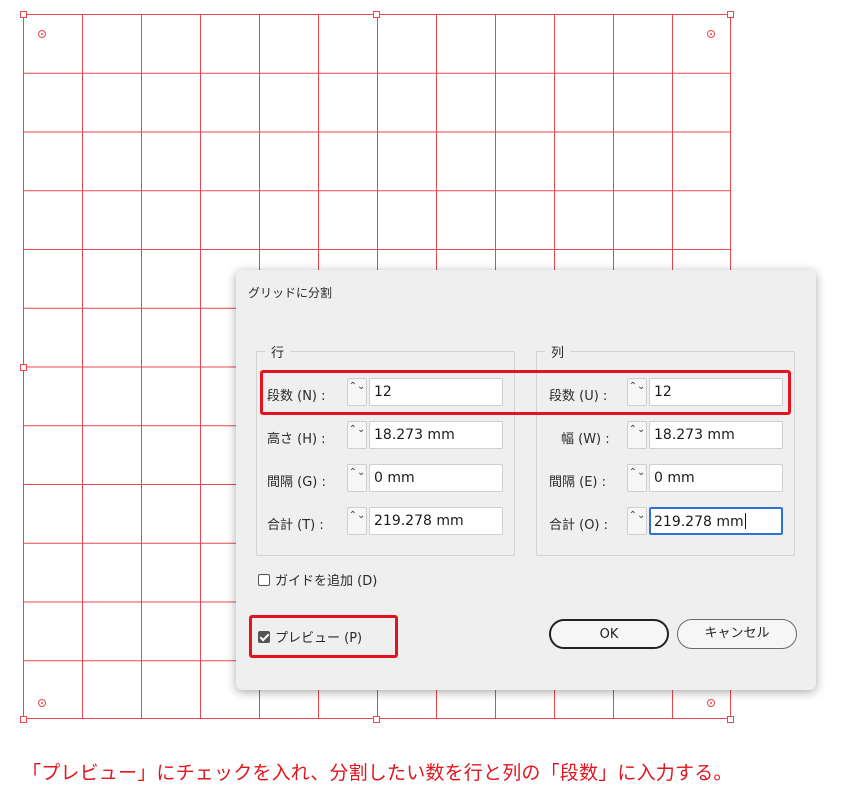 The width and height of the screenshot is (849, 804). What do you see at coordinates (264, 580) in the screenshot?
I see `add-guides-checkbox` at bounding box center [264, 580].